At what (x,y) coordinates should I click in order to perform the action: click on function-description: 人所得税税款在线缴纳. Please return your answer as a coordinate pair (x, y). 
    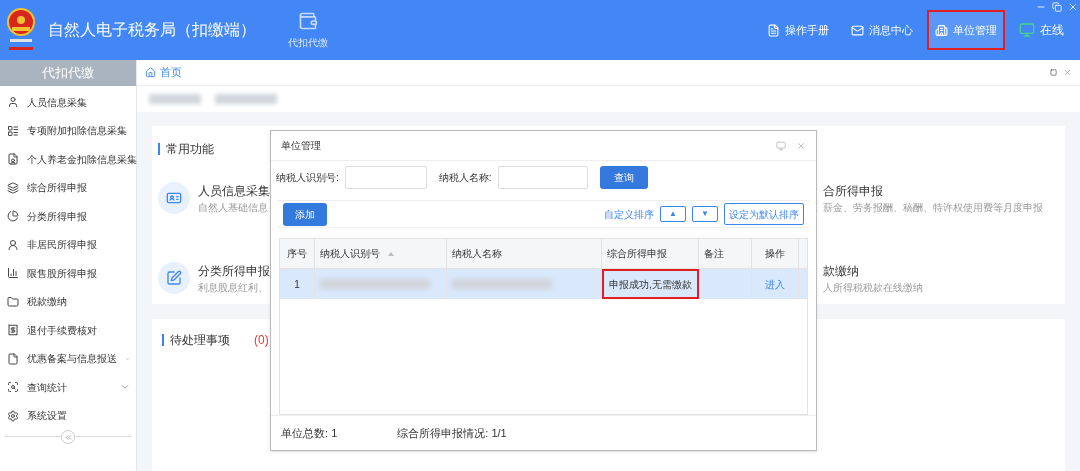
    Looking at the image, I should click on (873, 287).